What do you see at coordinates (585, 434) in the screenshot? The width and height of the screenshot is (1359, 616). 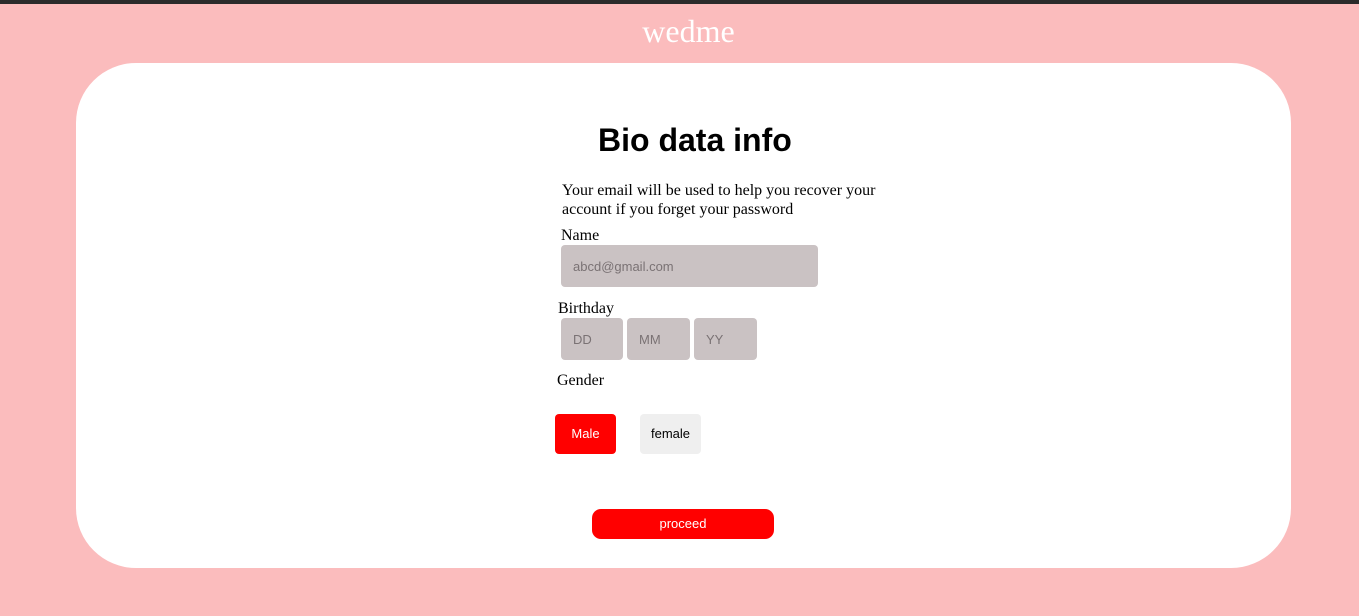 I see `gender-male-button: Male` at bounding box center [585, 434].